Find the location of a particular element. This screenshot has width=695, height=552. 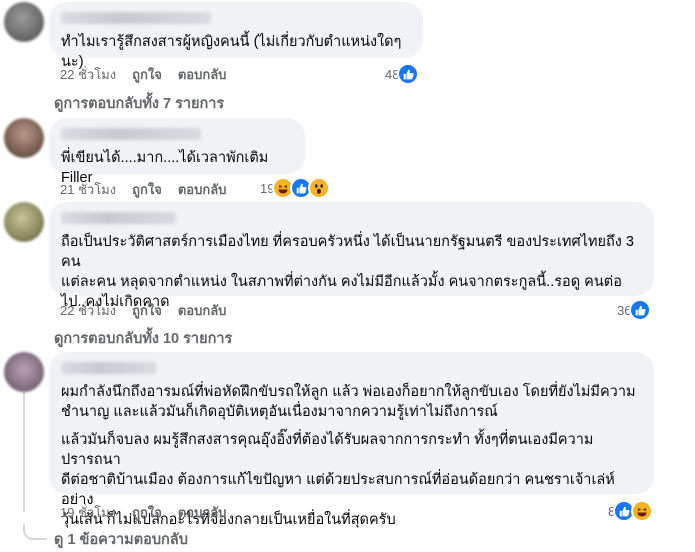

comment-timestamp: 19 ชั่วโมง is located at coordinates (88, 512).